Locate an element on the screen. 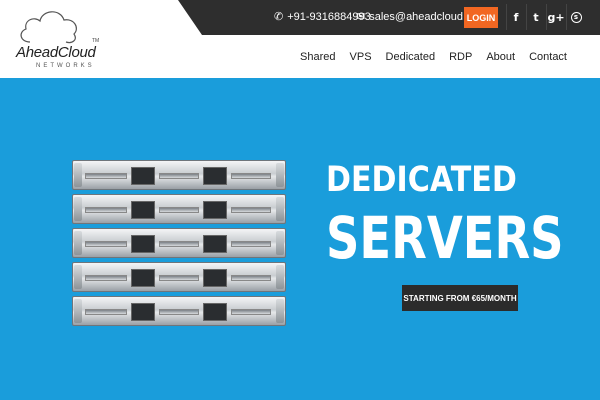 The image size is (600, 400). google-plus-icon: g+ is located at coordinates (555, 17).